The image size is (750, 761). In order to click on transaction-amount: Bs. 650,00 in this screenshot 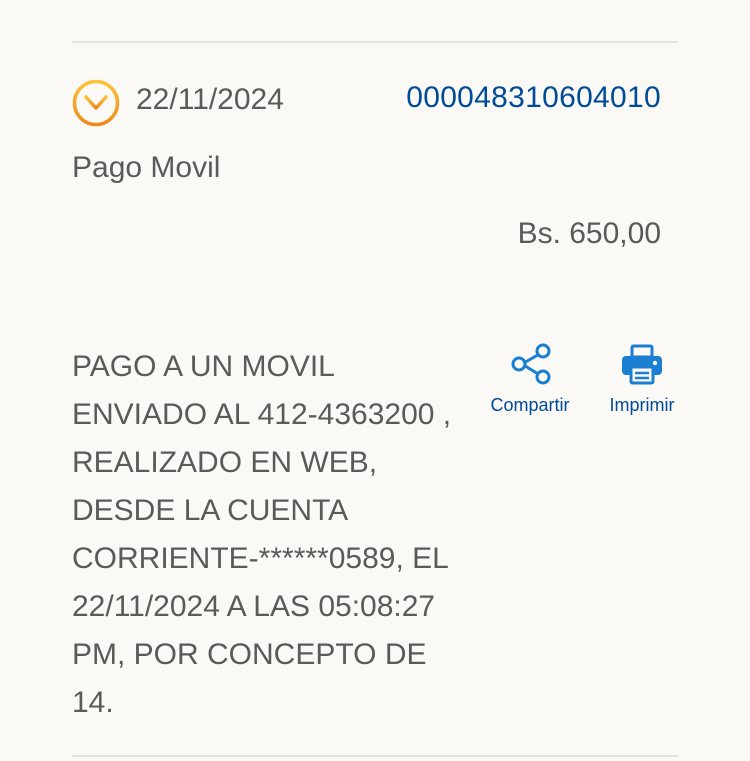, I will do `click(589, 233)`.